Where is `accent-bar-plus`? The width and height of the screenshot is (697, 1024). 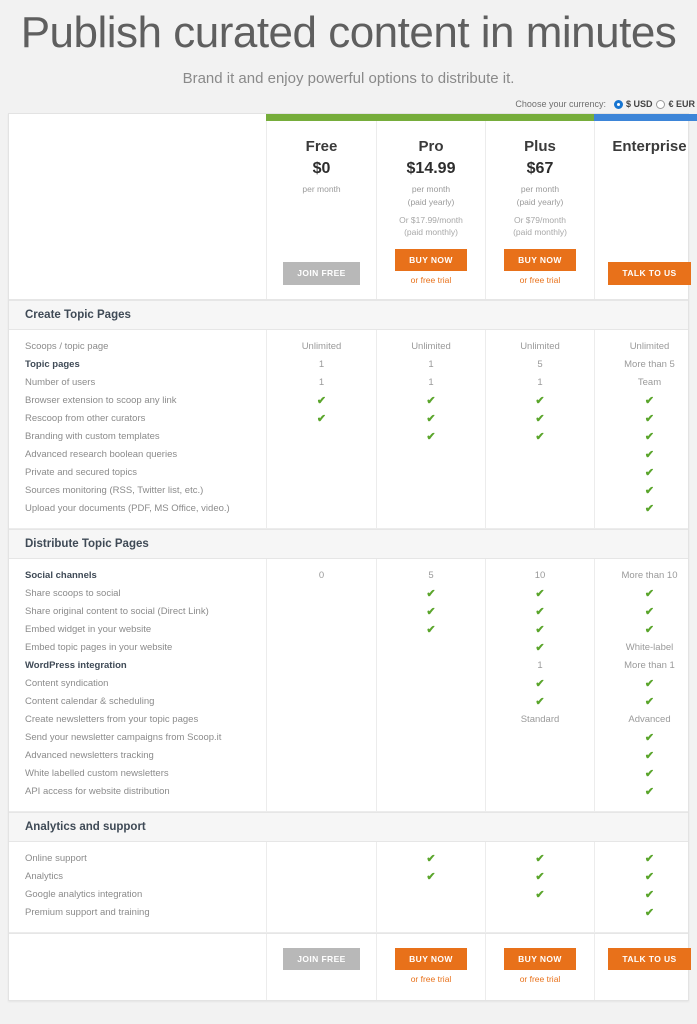
accent-bar-plus is located at coordinates (539, 118).